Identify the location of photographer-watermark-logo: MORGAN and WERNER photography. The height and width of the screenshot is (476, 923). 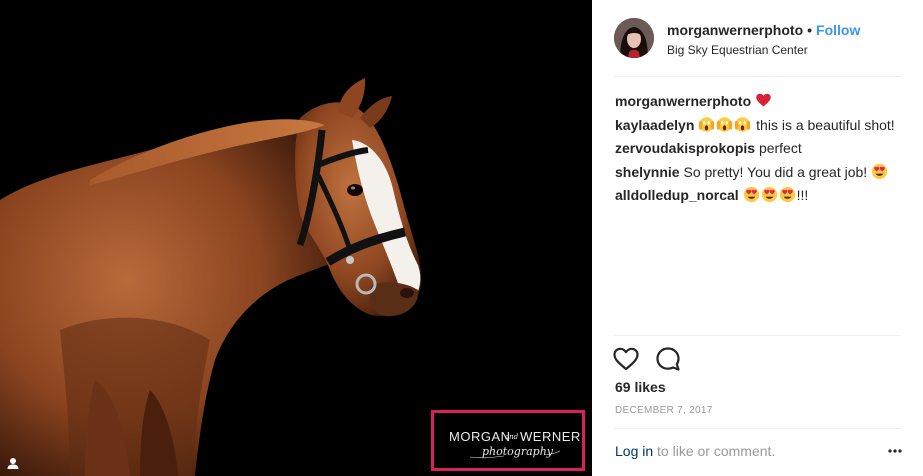
(515, 444).